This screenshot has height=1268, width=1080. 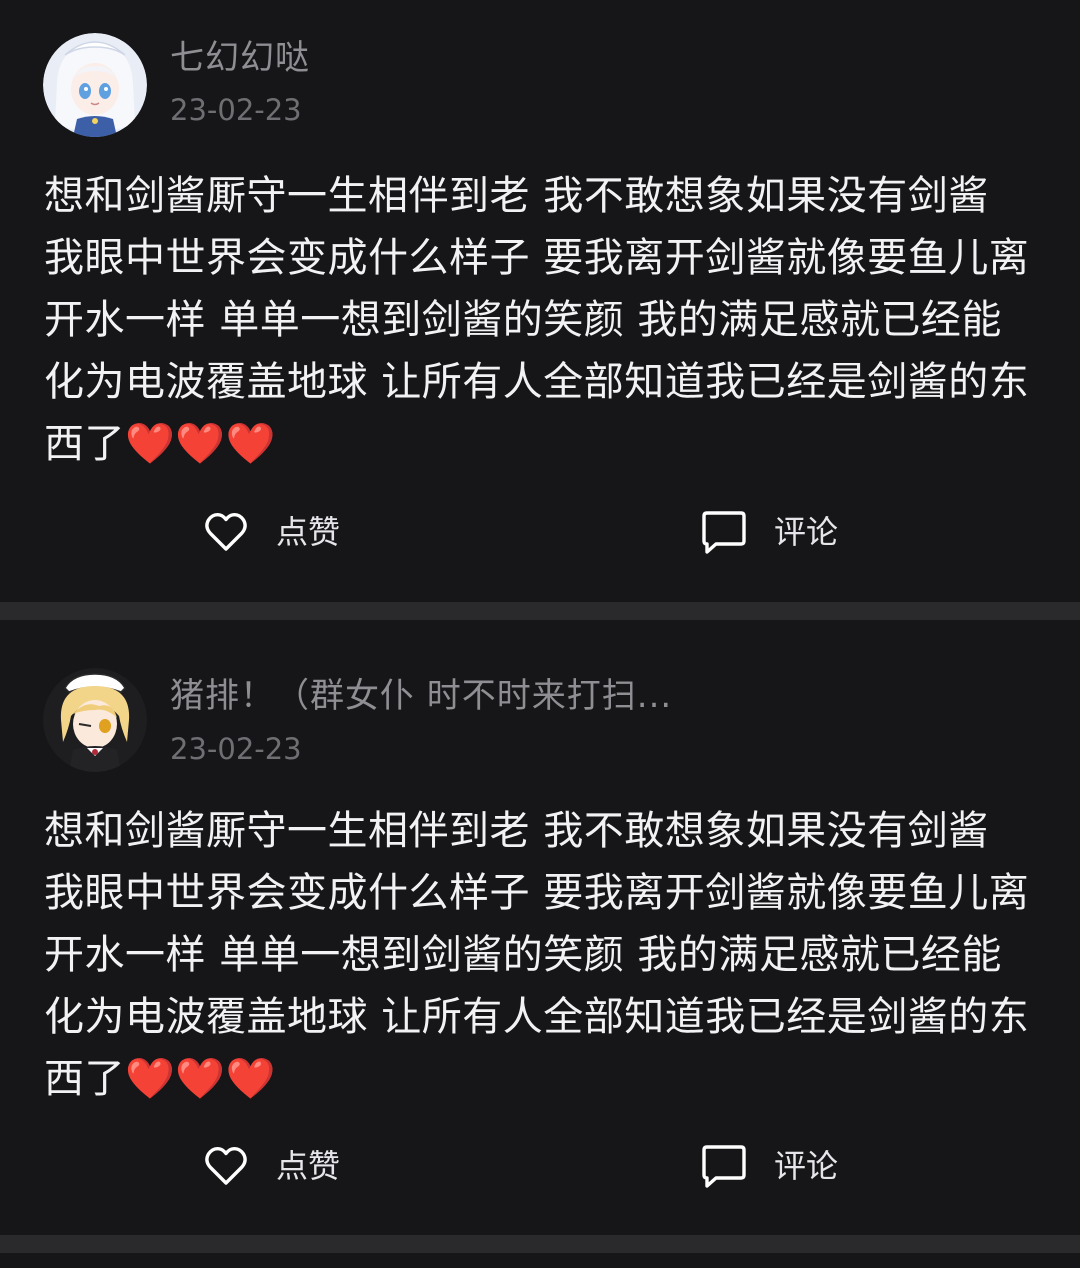 I want to click on white-haired-anime-girl-avatar-icon, so click(x=95, y=85).